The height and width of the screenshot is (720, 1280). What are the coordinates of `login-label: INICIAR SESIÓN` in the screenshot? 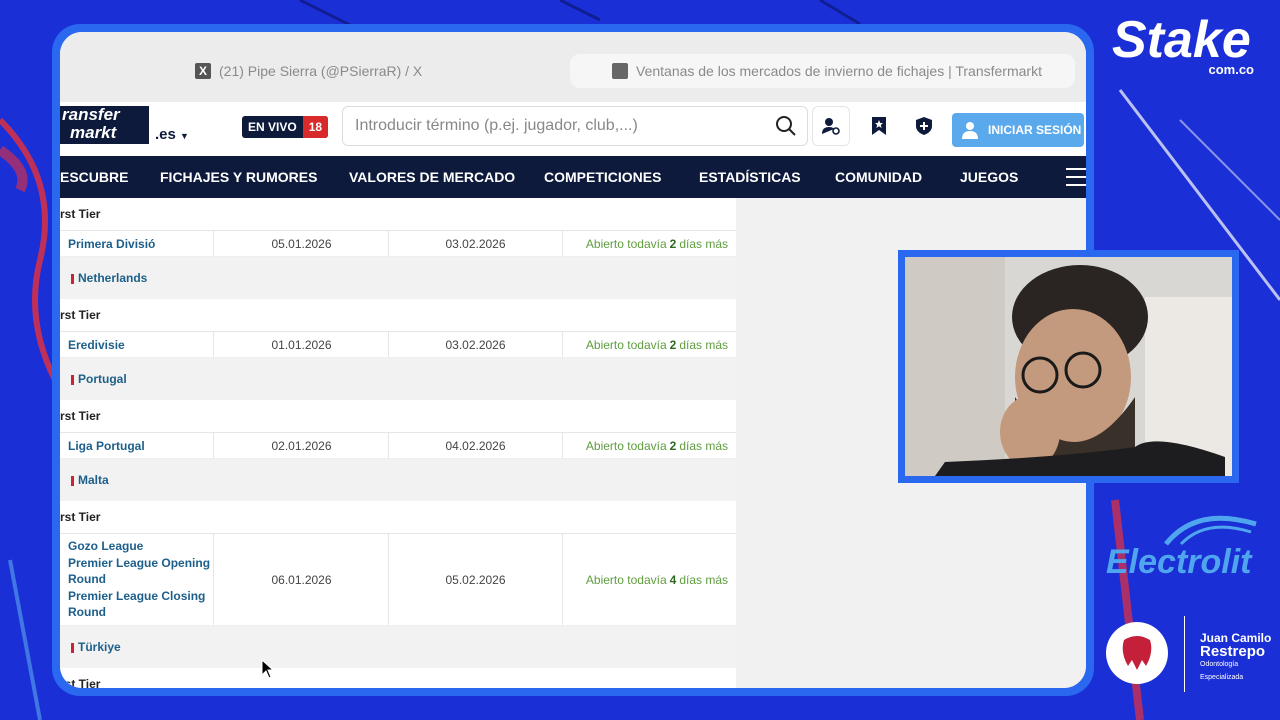 It's located at (1035, 130).